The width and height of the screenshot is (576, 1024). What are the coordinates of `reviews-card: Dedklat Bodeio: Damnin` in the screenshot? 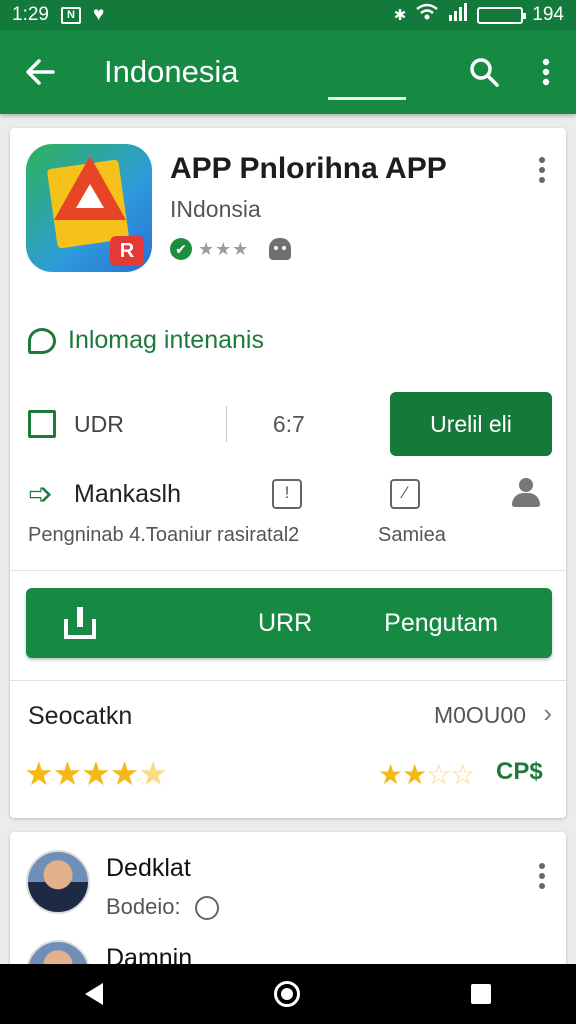 It's located at (288, 902).